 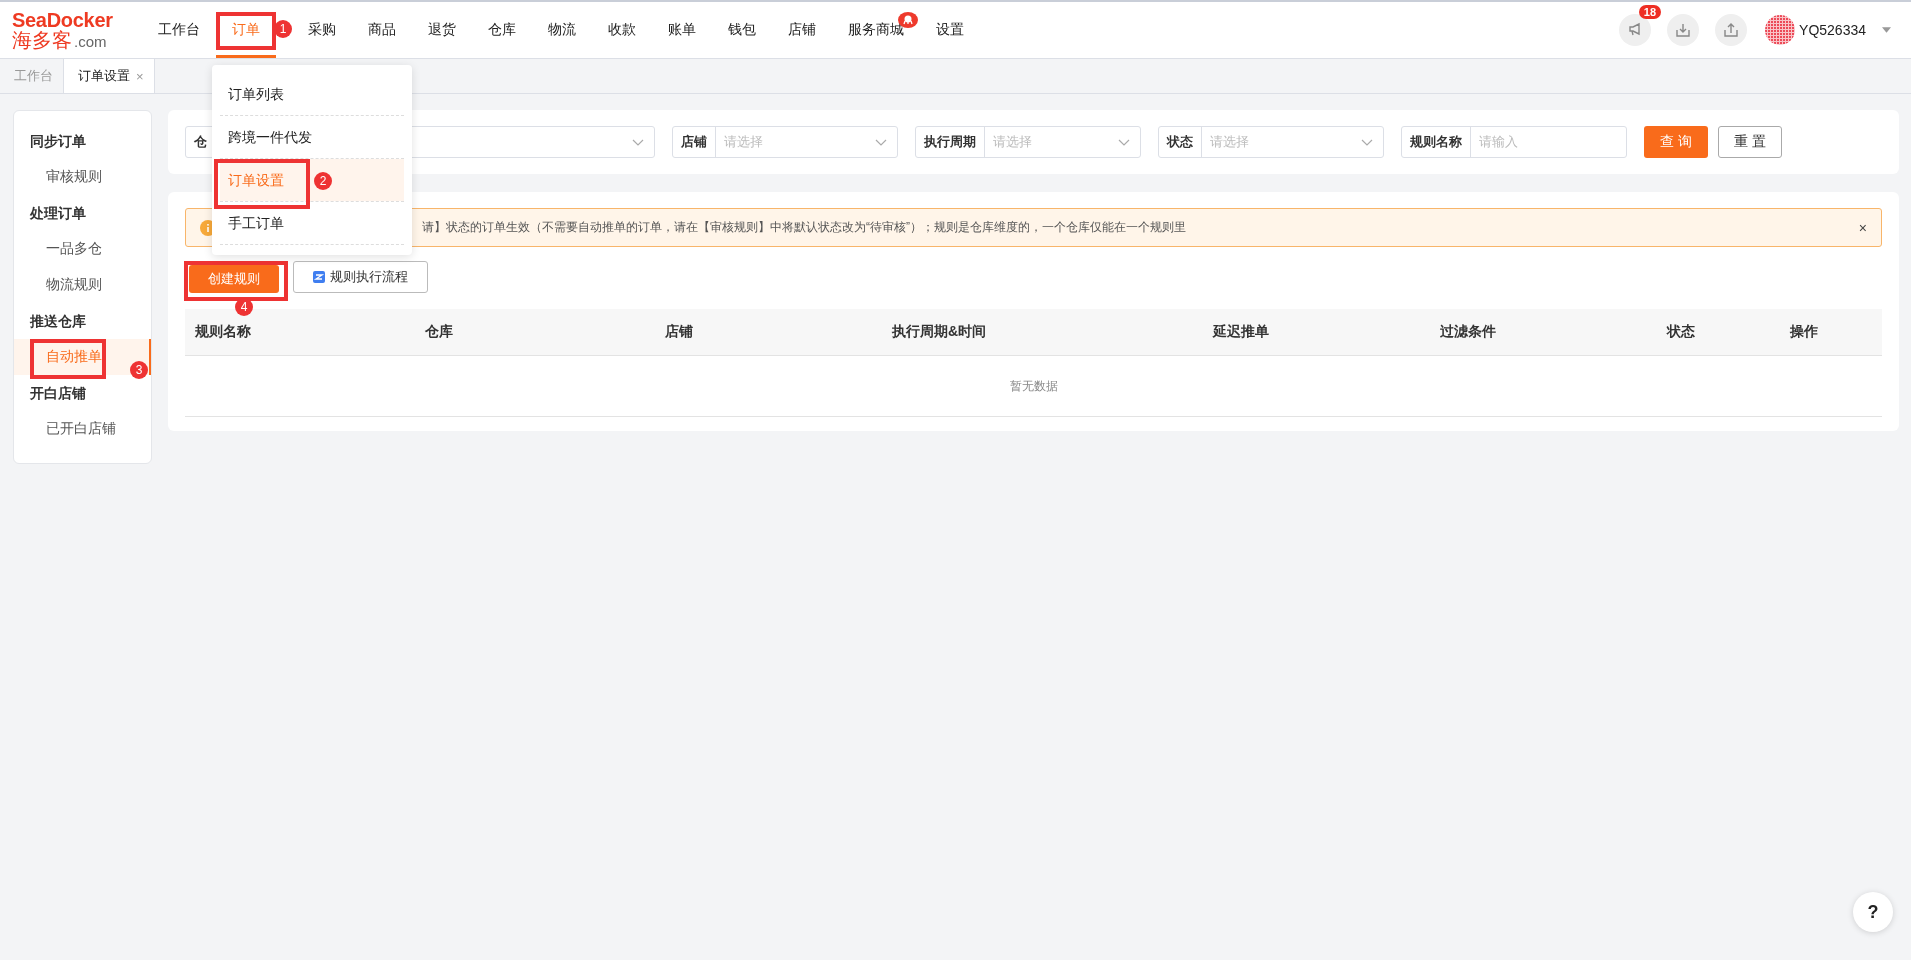 What do you see at coordinates (58, 393) in the screenshot?
I see `sidebar-group-title: 开白店铺` at bounding box center [58, 393].